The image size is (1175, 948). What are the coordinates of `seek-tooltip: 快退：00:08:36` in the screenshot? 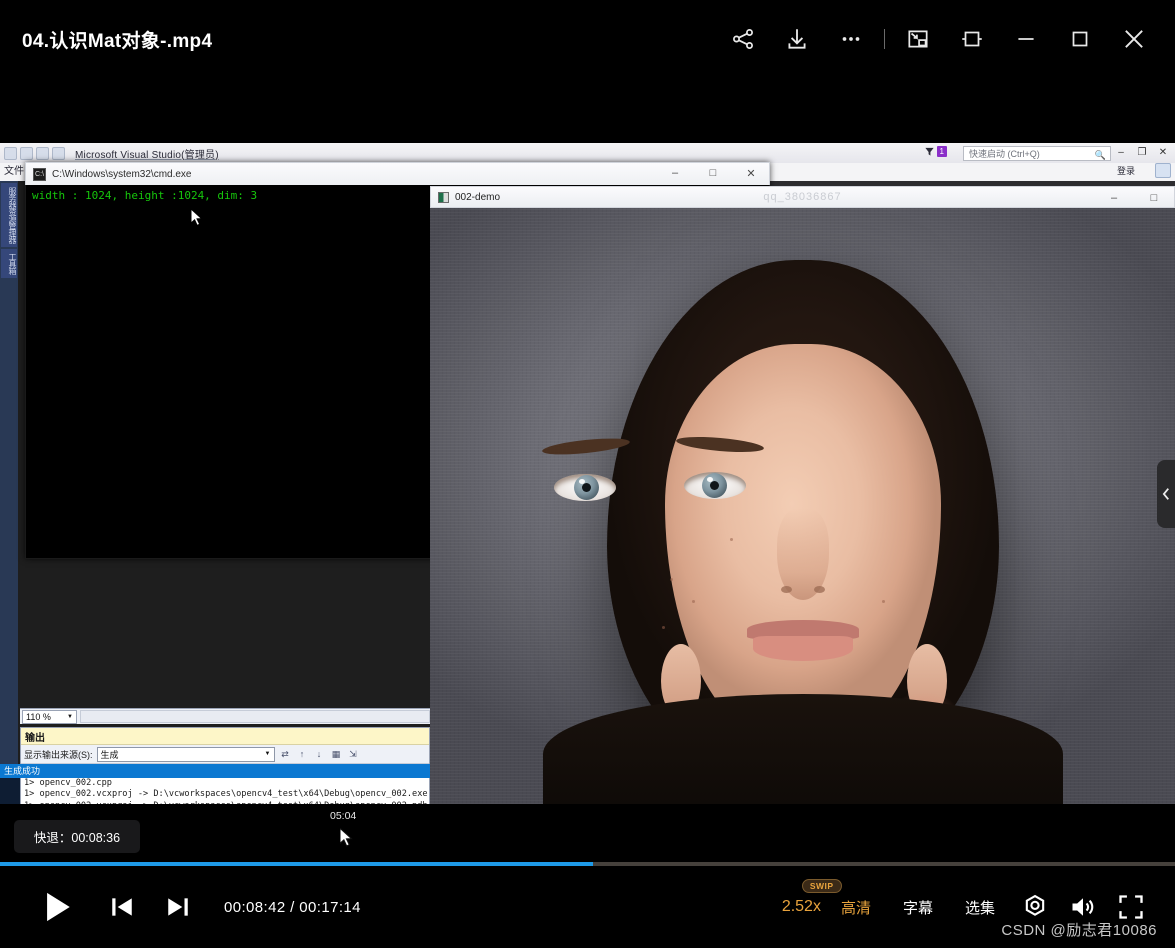 It's located at (77, 836).